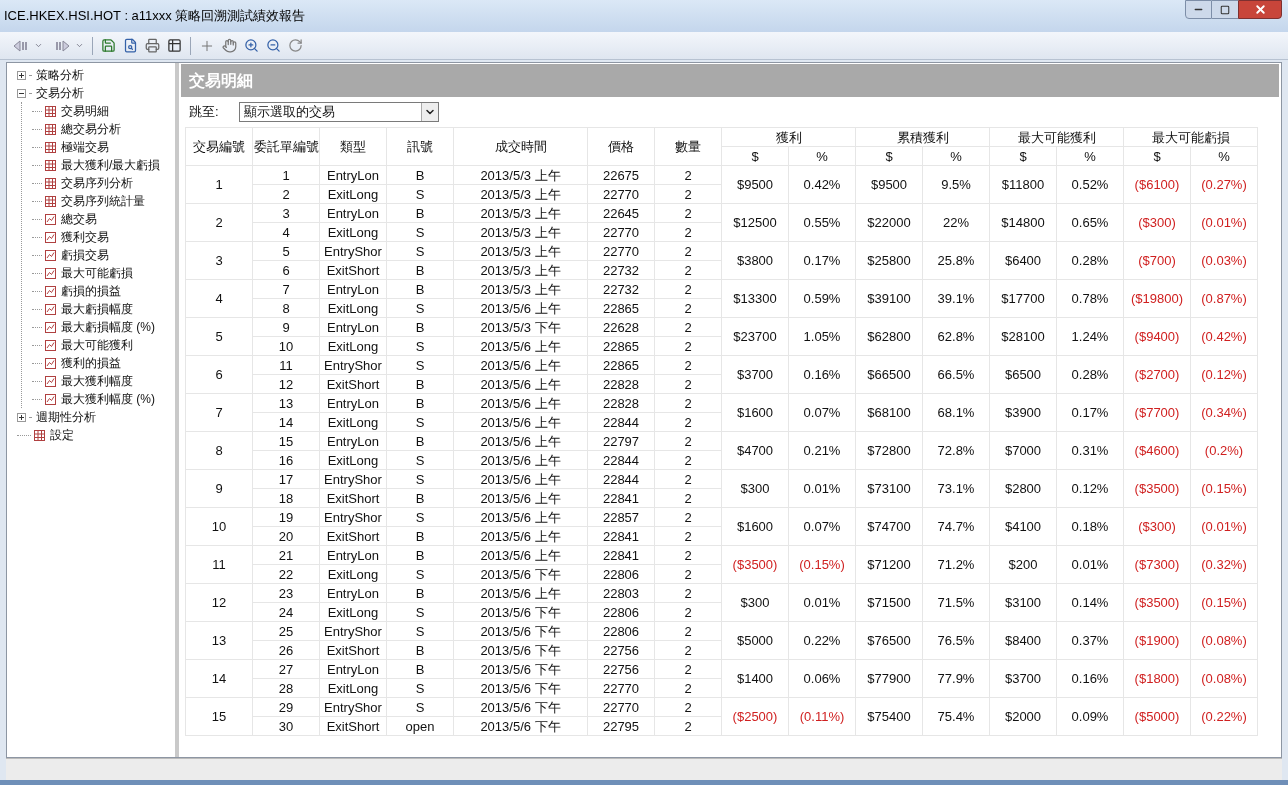  Describe the element at coordinates (621, 593) in the screenshot. I see `table-cell: 22803` at that location.